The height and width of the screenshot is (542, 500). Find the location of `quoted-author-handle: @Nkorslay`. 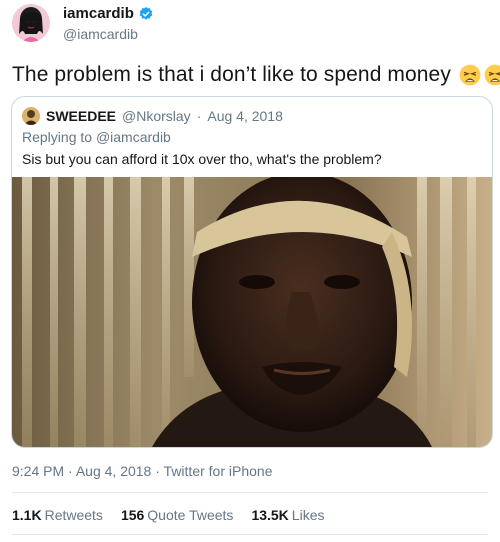

quoted-author-handle: @Nkorslay is located at coordinates (156, 116).